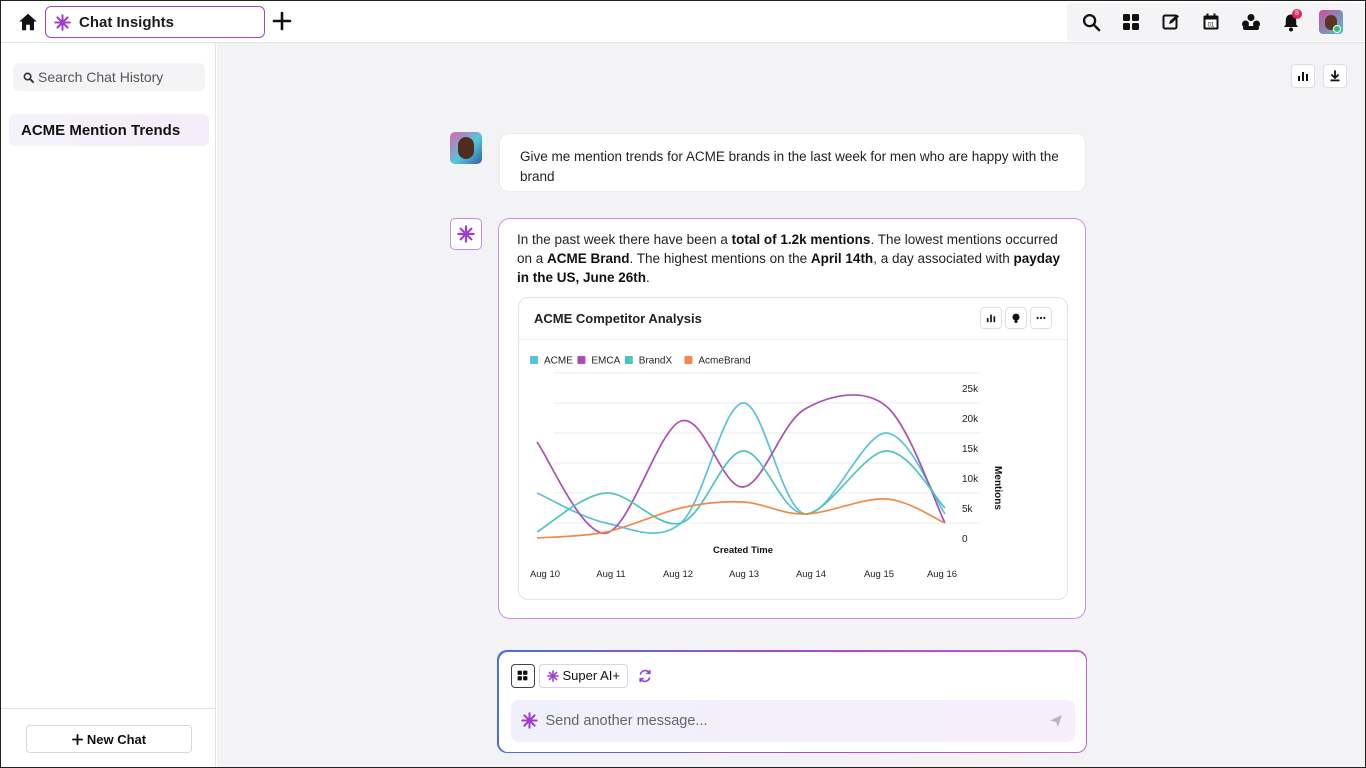  I want to click on ai-text-part: , a day associated with, so click(943, 258).